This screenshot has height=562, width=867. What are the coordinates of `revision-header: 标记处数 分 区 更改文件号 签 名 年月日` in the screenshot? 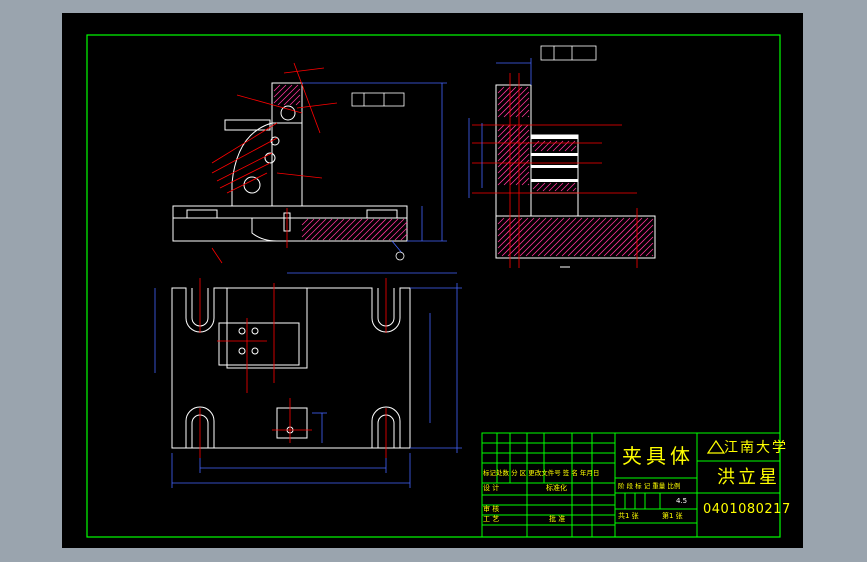 It's located at (541, 473).